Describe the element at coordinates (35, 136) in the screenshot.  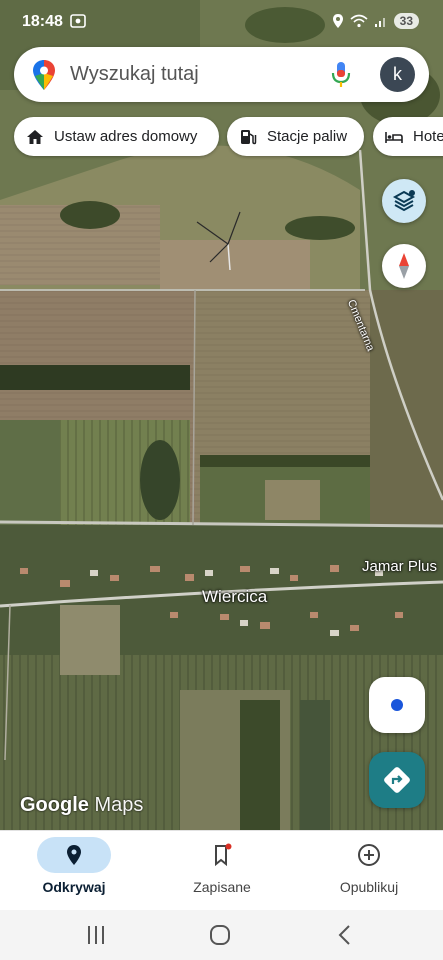
I see `home-icon` at that location.